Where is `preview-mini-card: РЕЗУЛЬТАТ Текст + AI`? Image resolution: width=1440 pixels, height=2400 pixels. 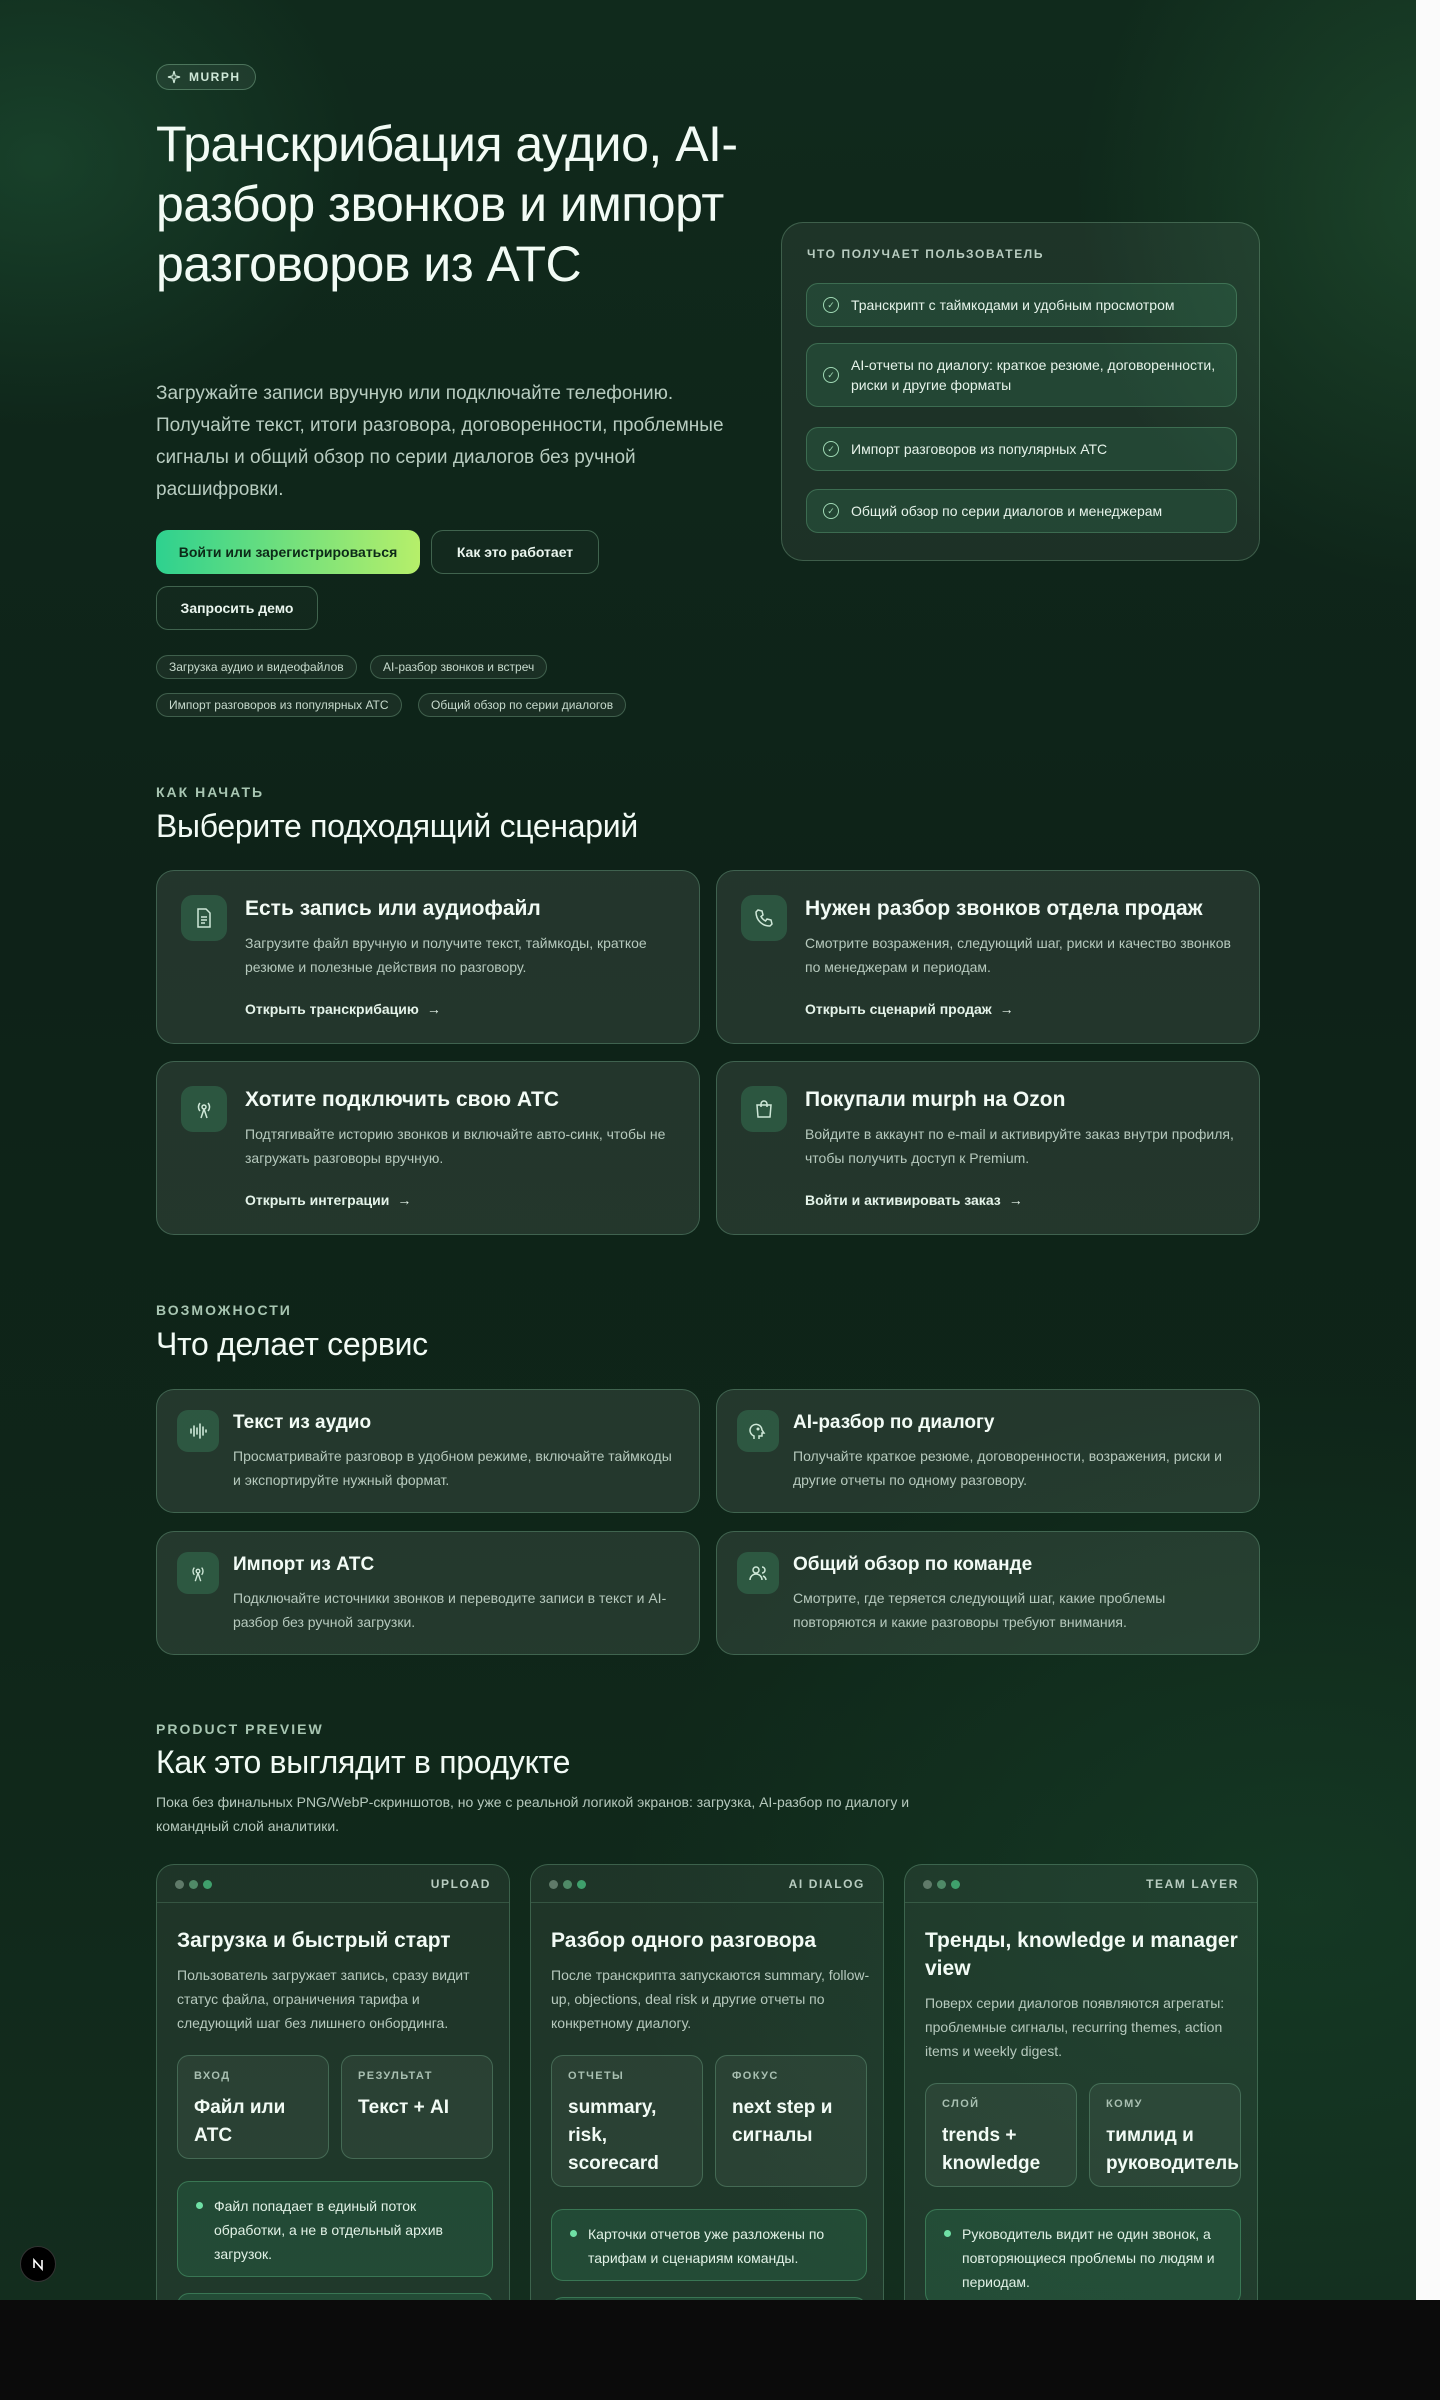
preview-mini-card: РЕЗУЛЬТАТ Текст + AI is located at coordinates (417, 2107).